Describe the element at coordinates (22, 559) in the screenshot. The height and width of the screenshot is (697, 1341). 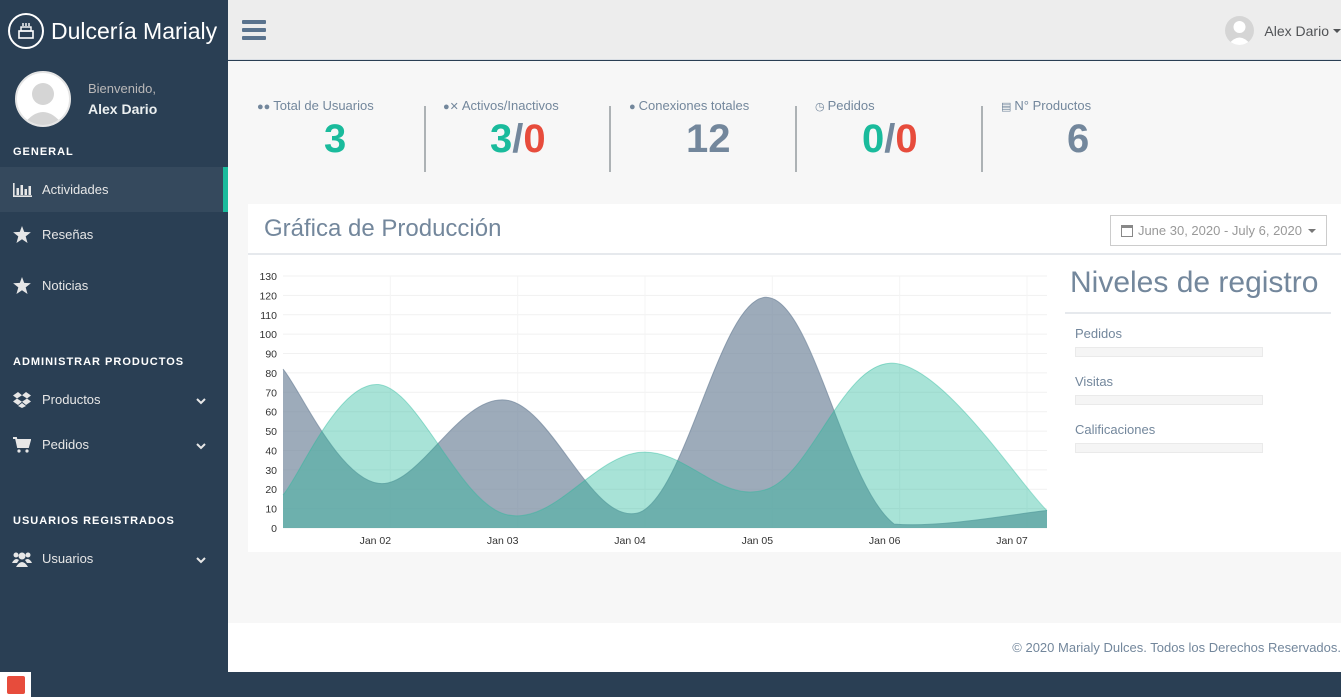
I see `users-icon` at that location.